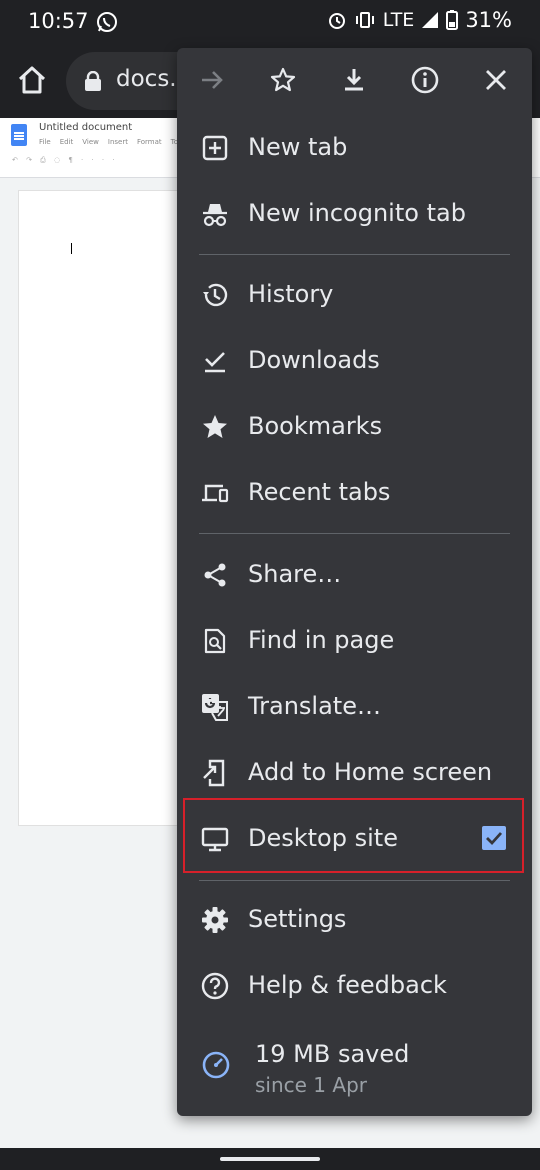  Describe the element at coordinates (90, 142) in the screenshot. I see `doc-menu-view: View` at that location.